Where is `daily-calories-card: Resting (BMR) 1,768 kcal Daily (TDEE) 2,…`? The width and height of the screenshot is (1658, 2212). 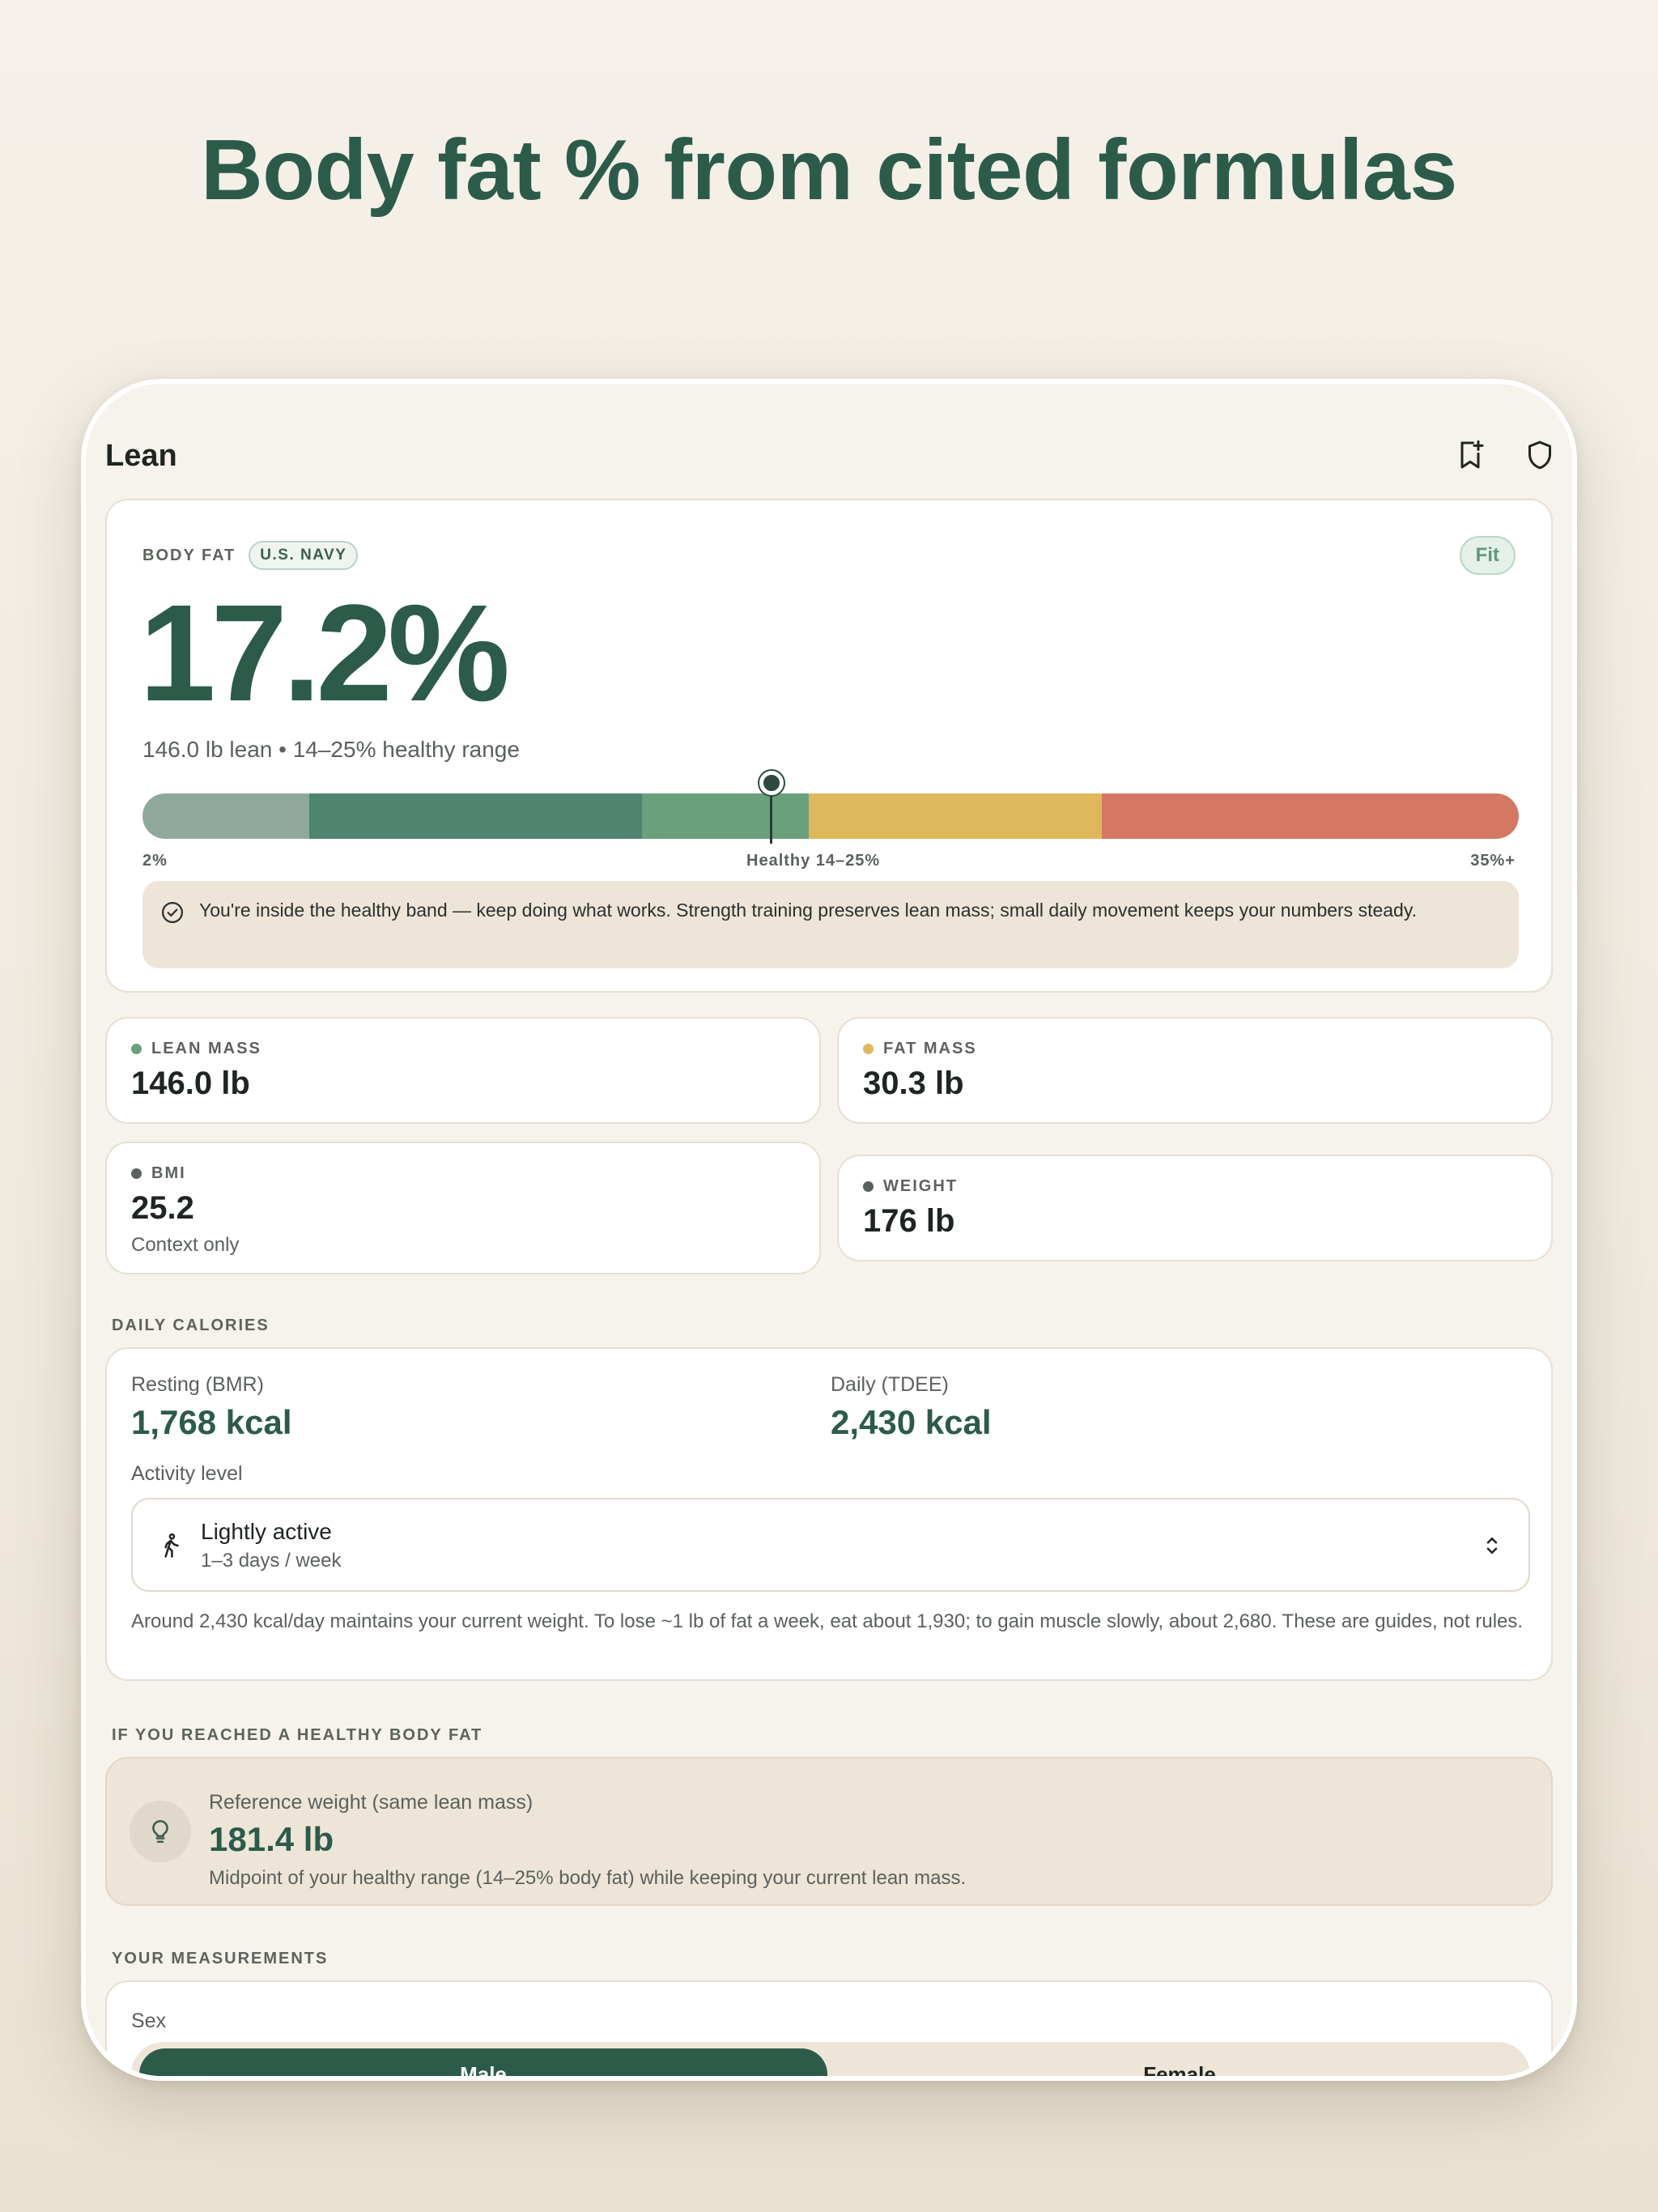
daily-calories-card: Resting (BMR) 1,768 kcal Daily (TDEE) 2,… is located at coordinates (829, 1514).